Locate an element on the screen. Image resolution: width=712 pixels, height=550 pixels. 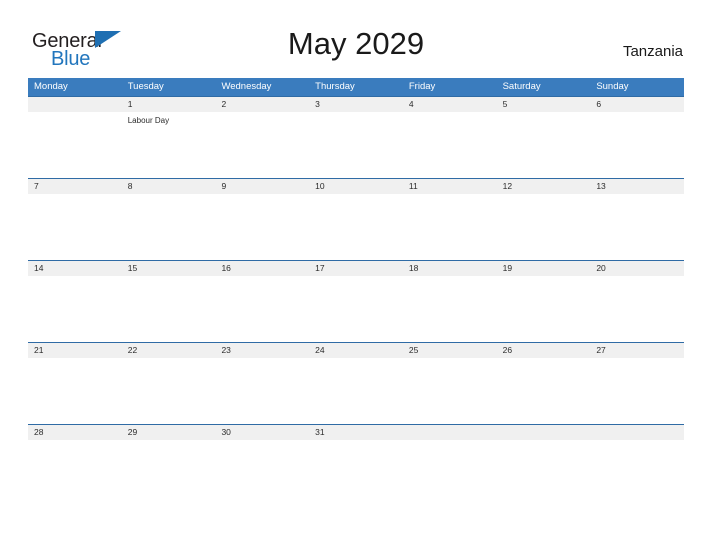
date-number: 17 is located at coordinates (356, 268).